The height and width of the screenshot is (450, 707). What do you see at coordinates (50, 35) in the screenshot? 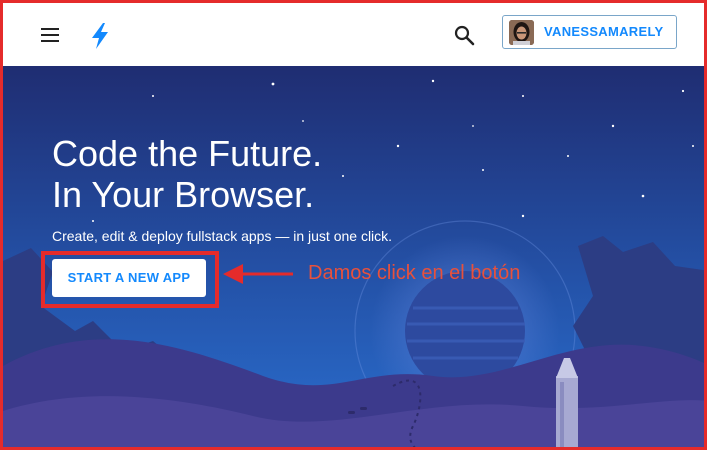
I see `hamburger-menu-icon` at bounding box center [50, 35].